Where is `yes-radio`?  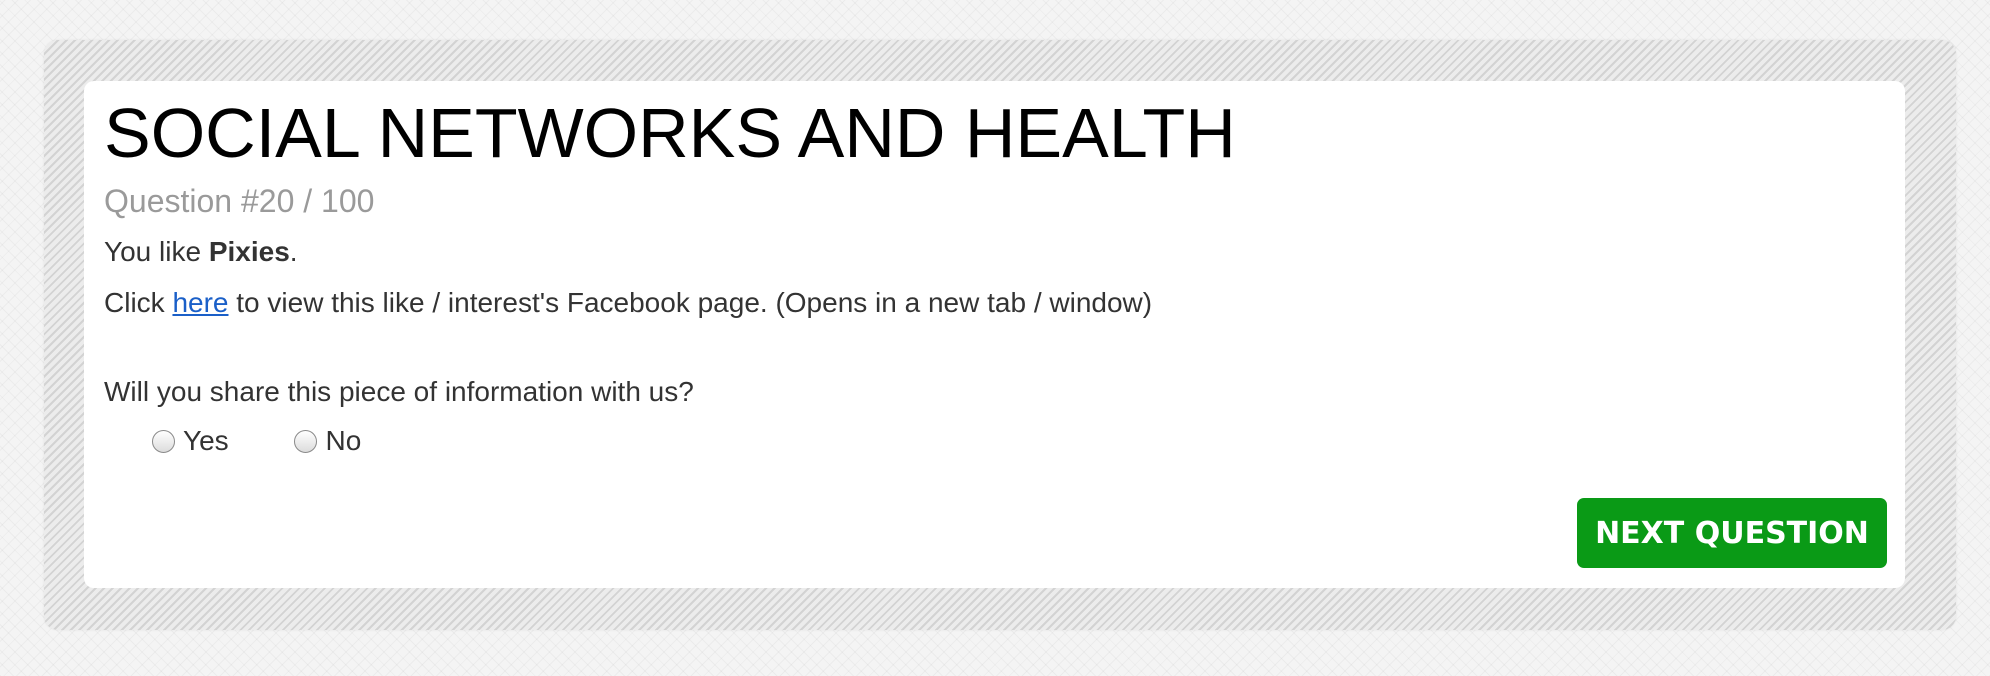 yes-radio is located at coordinates (163, 441).